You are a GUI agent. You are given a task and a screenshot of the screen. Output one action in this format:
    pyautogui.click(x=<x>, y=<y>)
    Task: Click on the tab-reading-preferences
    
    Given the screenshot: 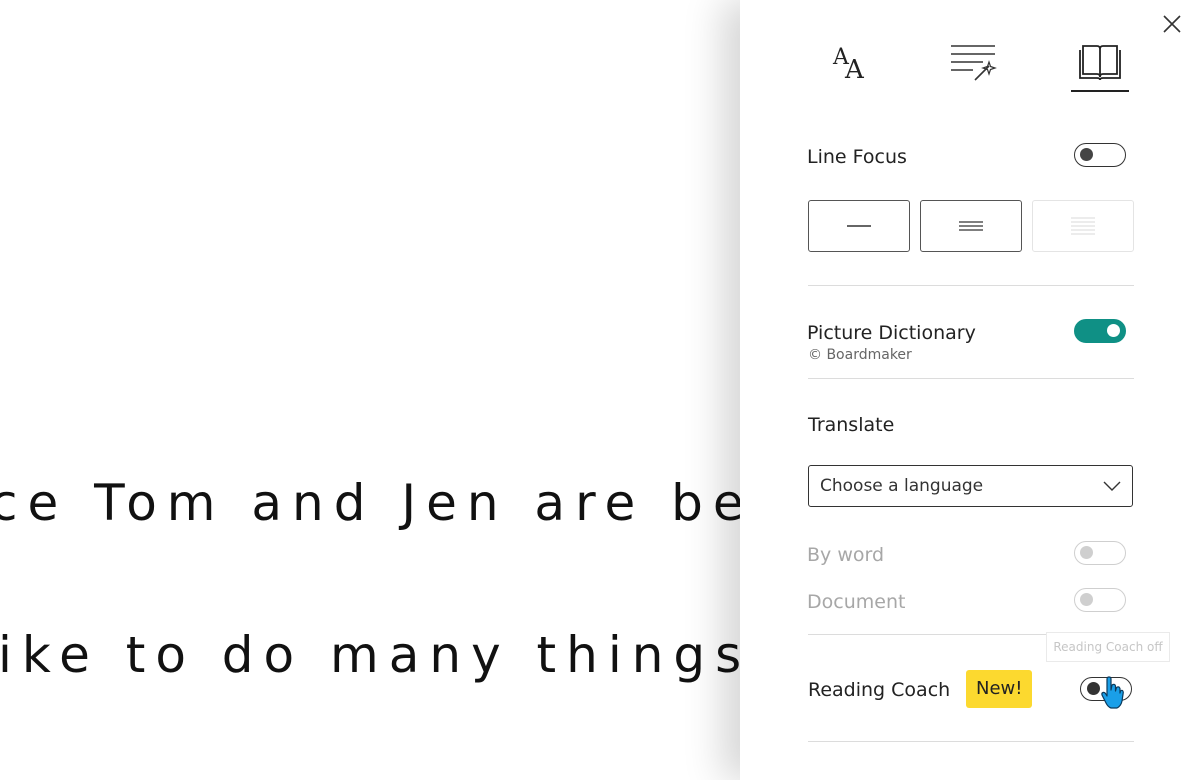 What is the action you would take?
    pyautogui.click(x=1100, y=62)
    